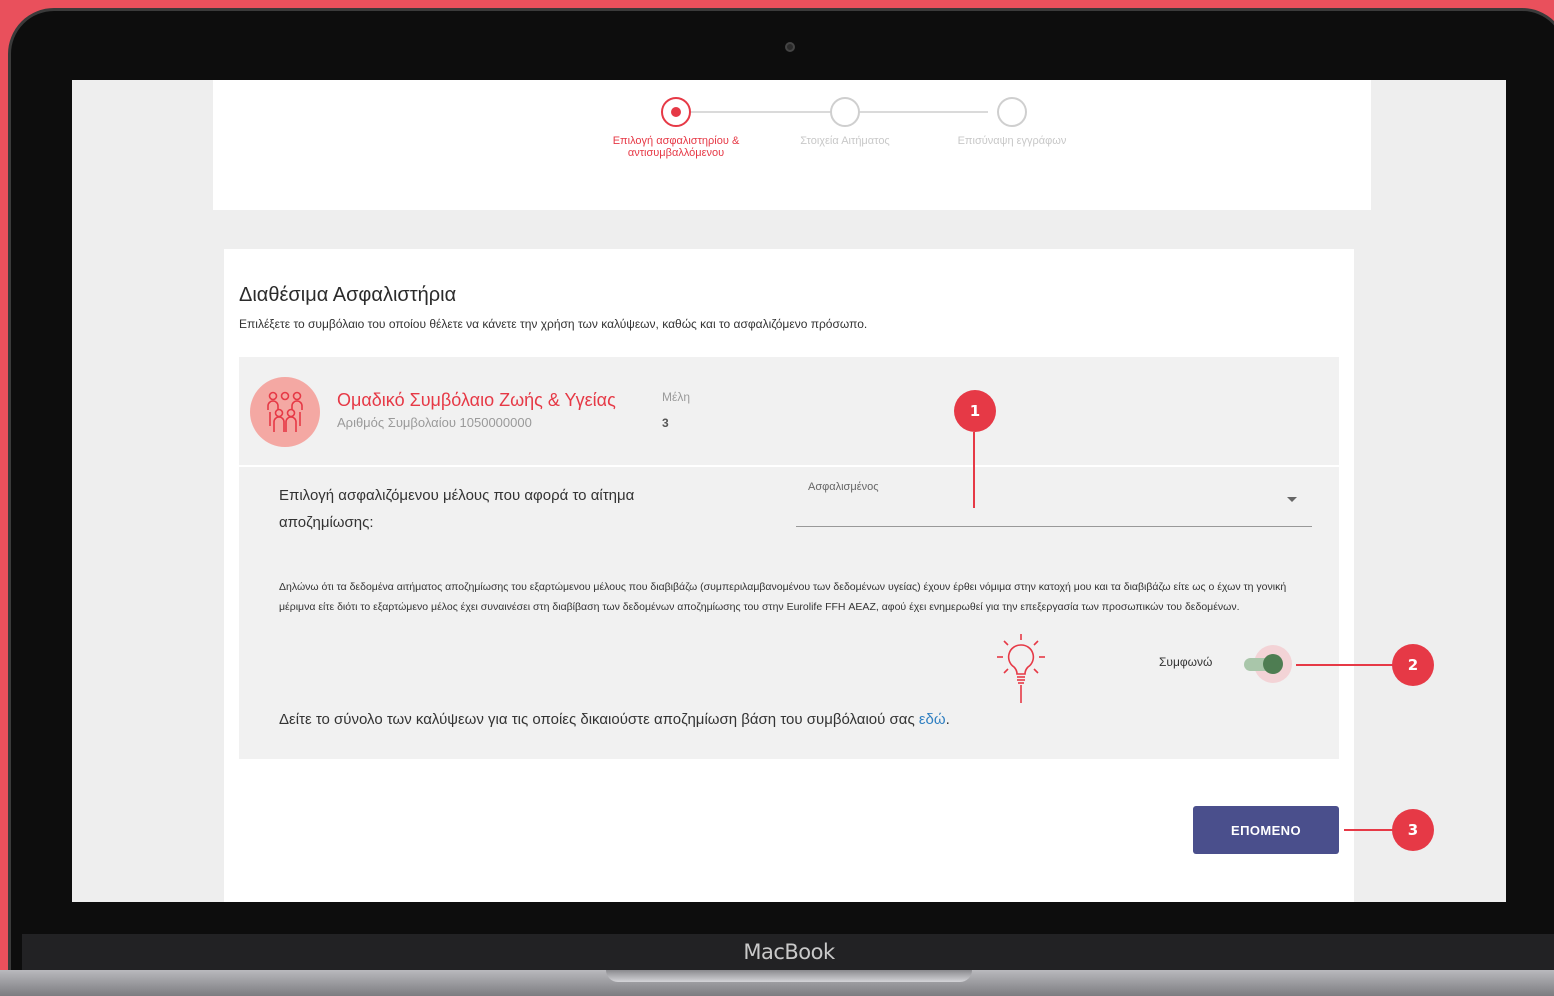 The image size is (1554, 996). Describe the element at coordinates (1292, 499) in the screenshot. I see `chevron-down-icon` at that location.